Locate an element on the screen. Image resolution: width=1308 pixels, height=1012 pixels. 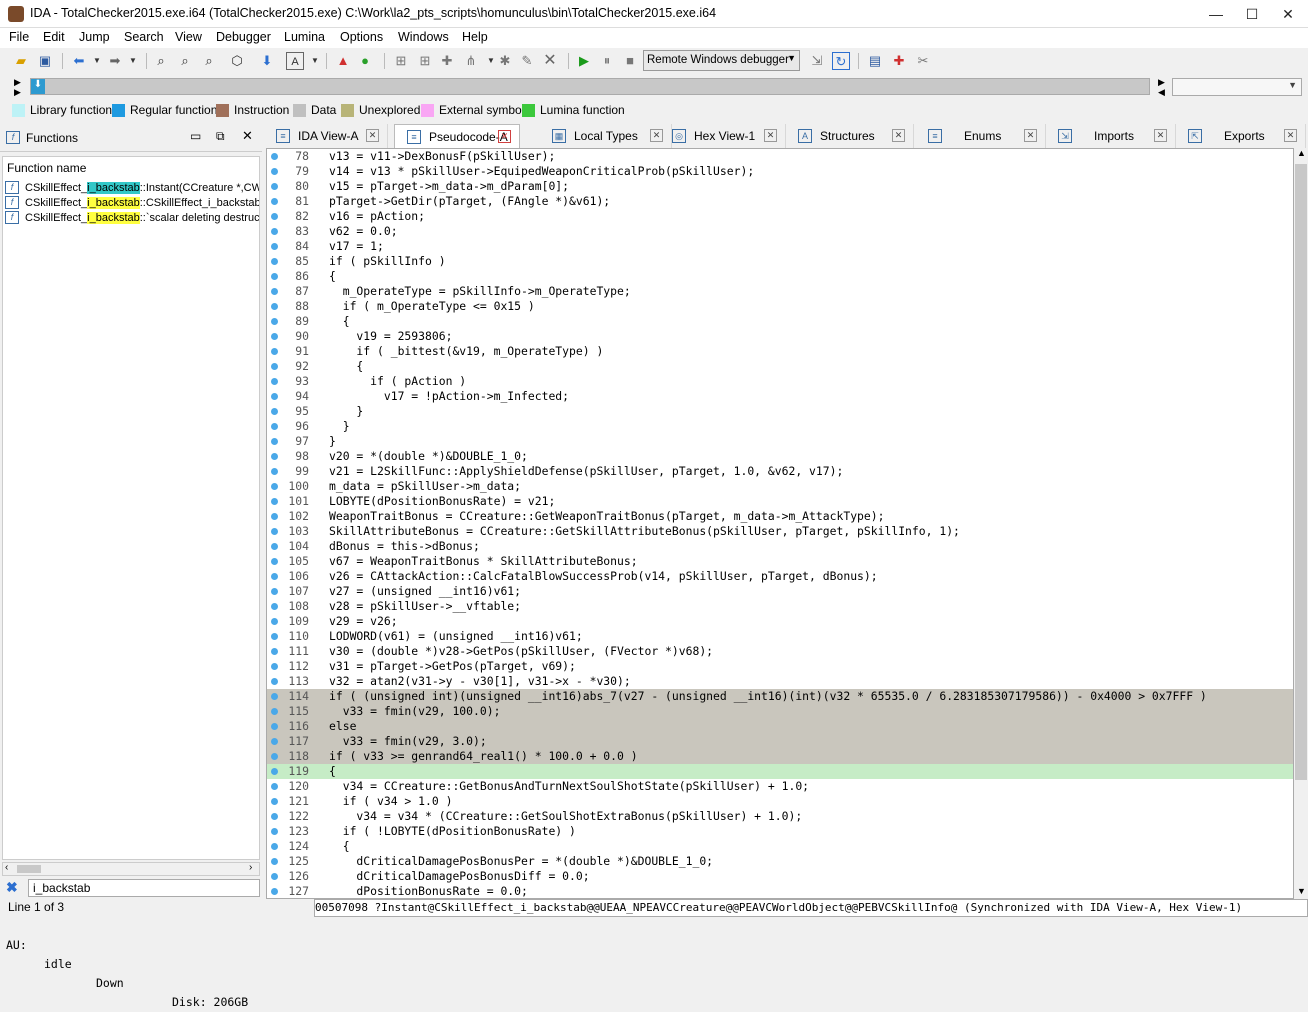
back-dropdown-icon: ▼ is located at coordinates (97, 61).